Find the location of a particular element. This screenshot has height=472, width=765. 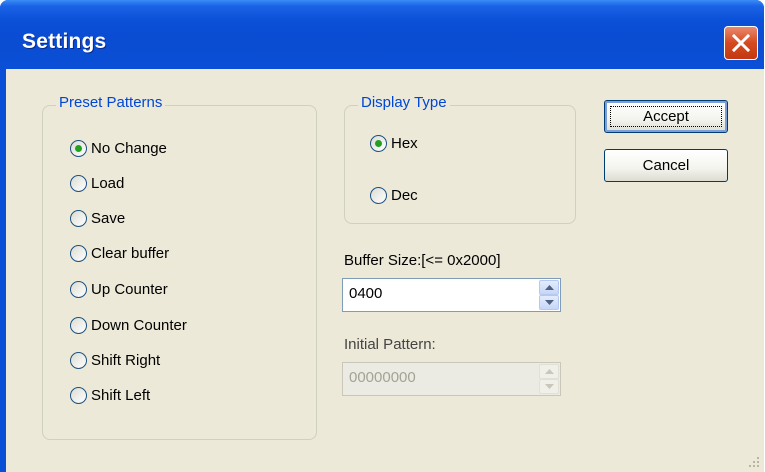

buffer-size-decrement is located at coordinates (549, 302).